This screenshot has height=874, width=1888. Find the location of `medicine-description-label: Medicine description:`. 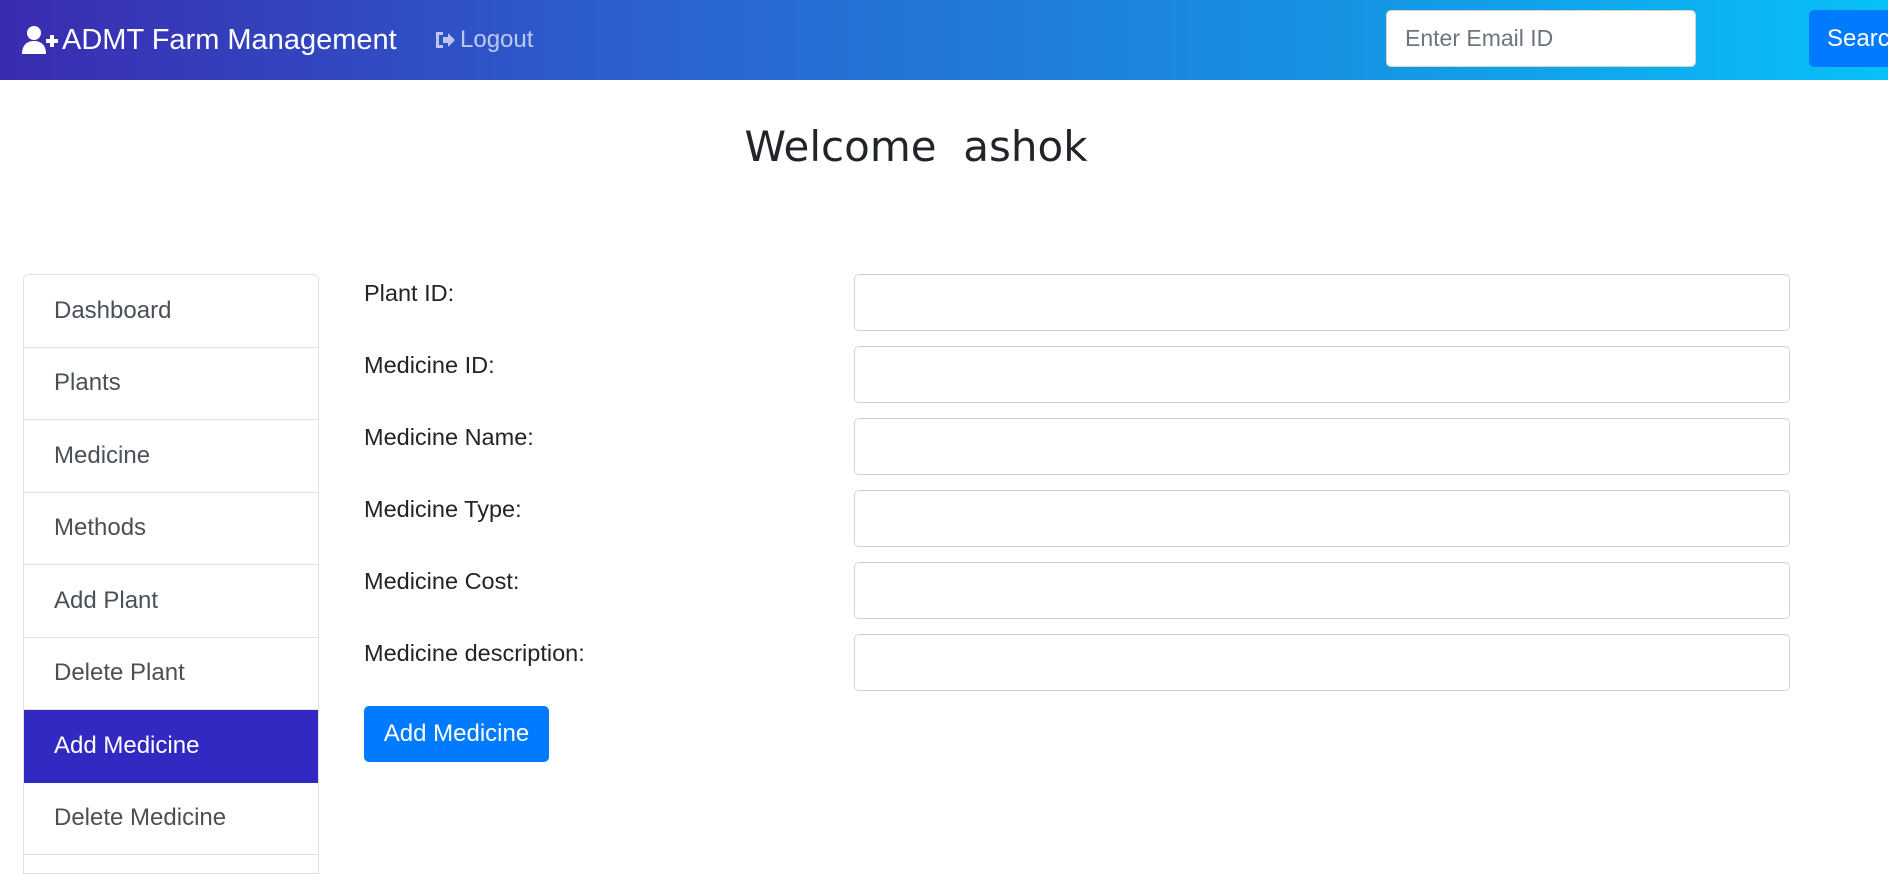

medicine-description-label: Medicine description: is located at coordinates (474, 653).